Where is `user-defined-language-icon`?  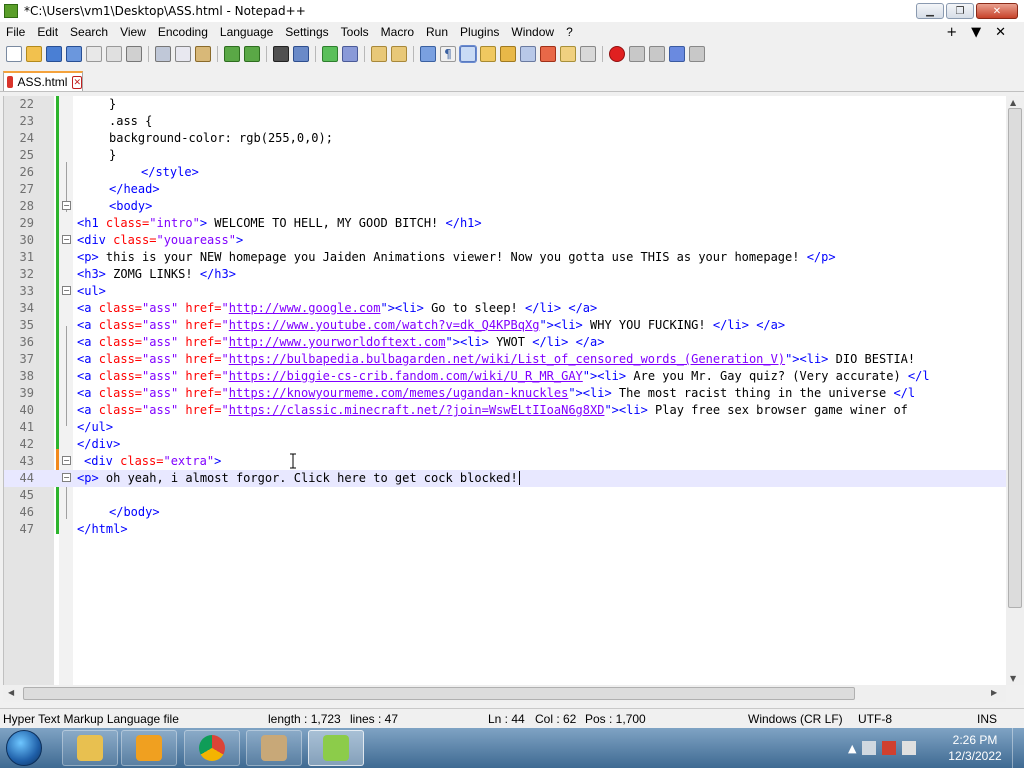 user-defined-language-icon is located at coordinates (488, 54).